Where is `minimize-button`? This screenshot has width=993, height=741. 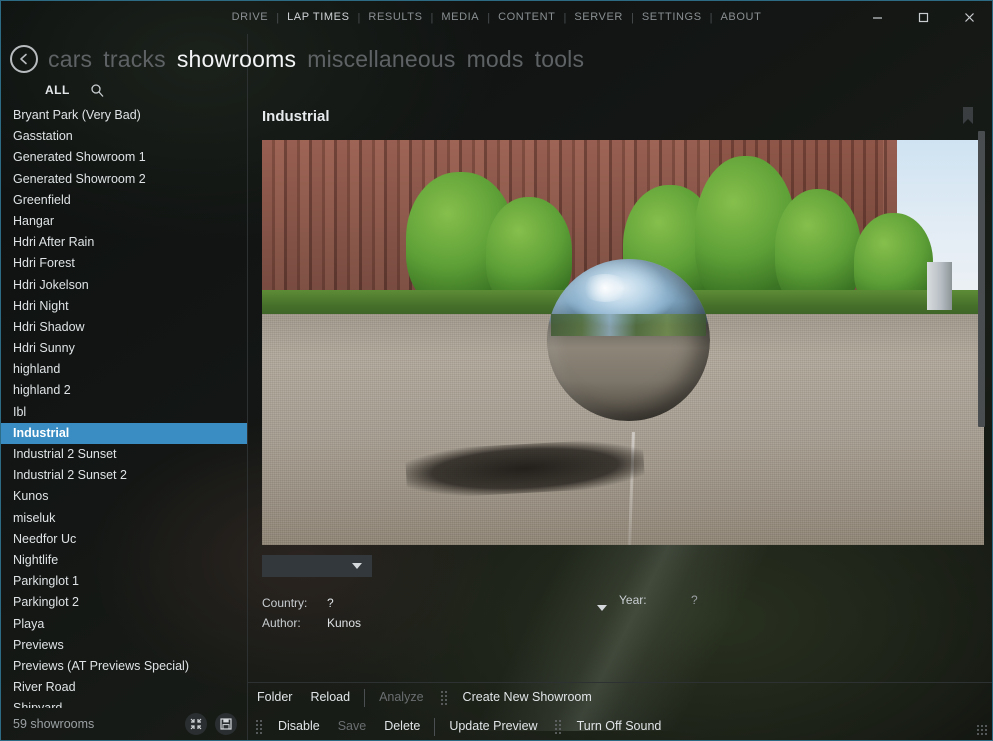
minimize-button is located at coordinates (877, 17).